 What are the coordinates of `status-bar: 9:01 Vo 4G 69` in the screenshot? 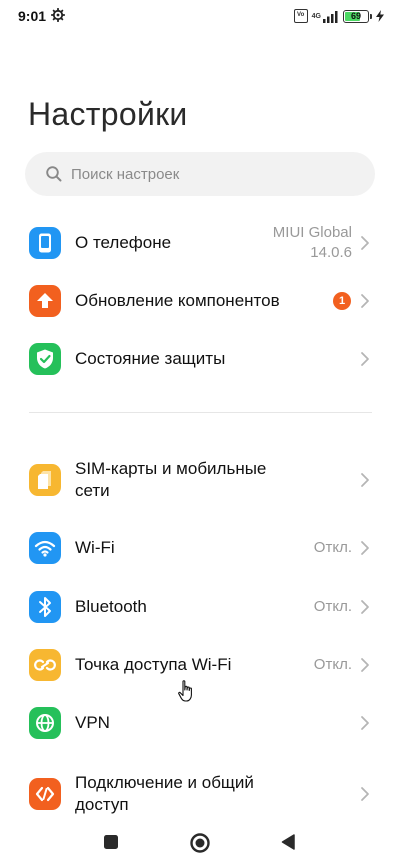 It's located at (200, 17).